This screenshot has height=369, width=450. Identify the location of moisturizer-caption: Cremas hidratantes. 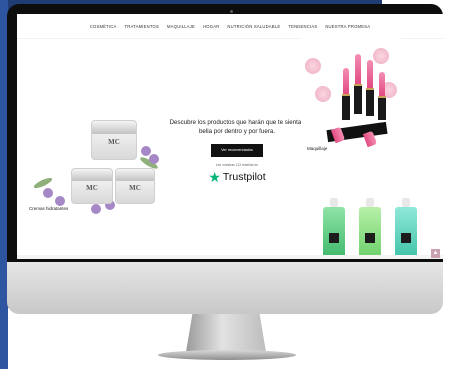
(48, 208).